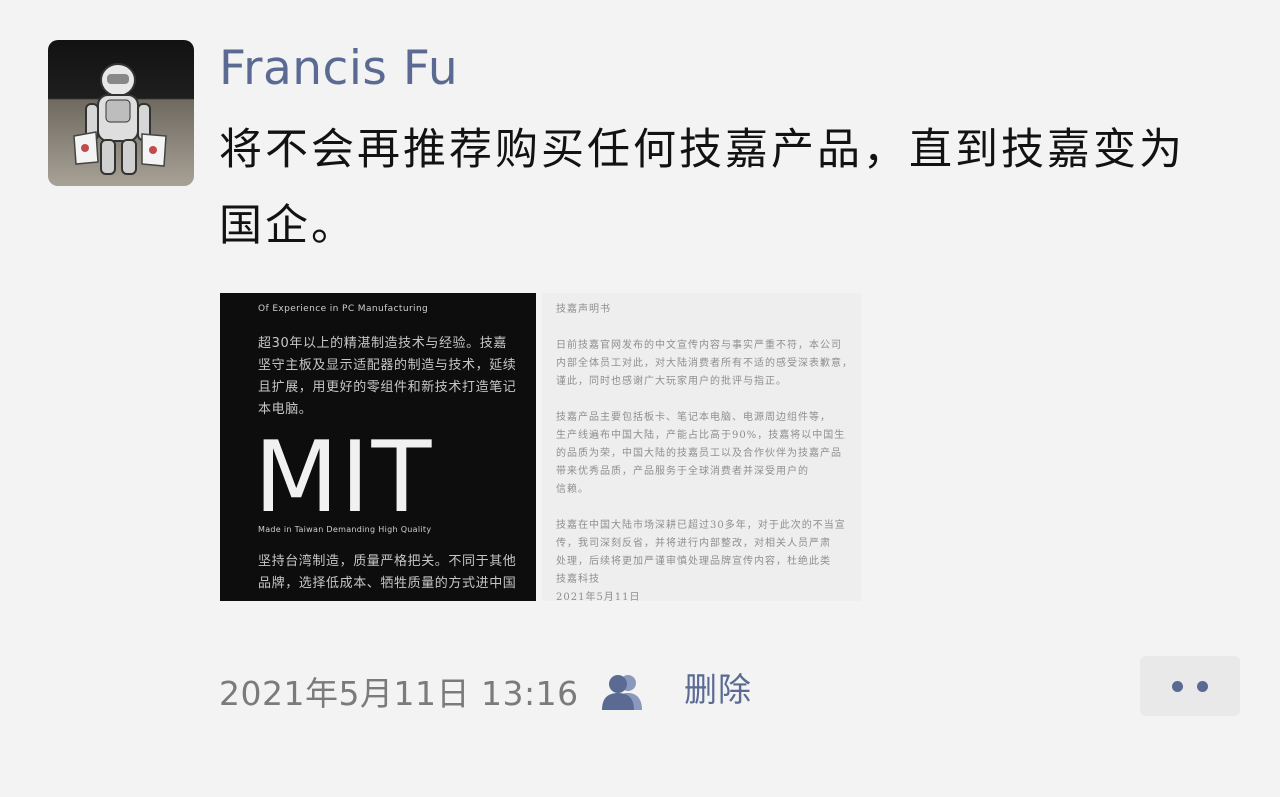 The height and width of the screenshot is (797, 1280). I want to click on statement-line: 日前技嘉官网发布的中文宣传内容与事实严重不符，本公司, so click(699, 345).